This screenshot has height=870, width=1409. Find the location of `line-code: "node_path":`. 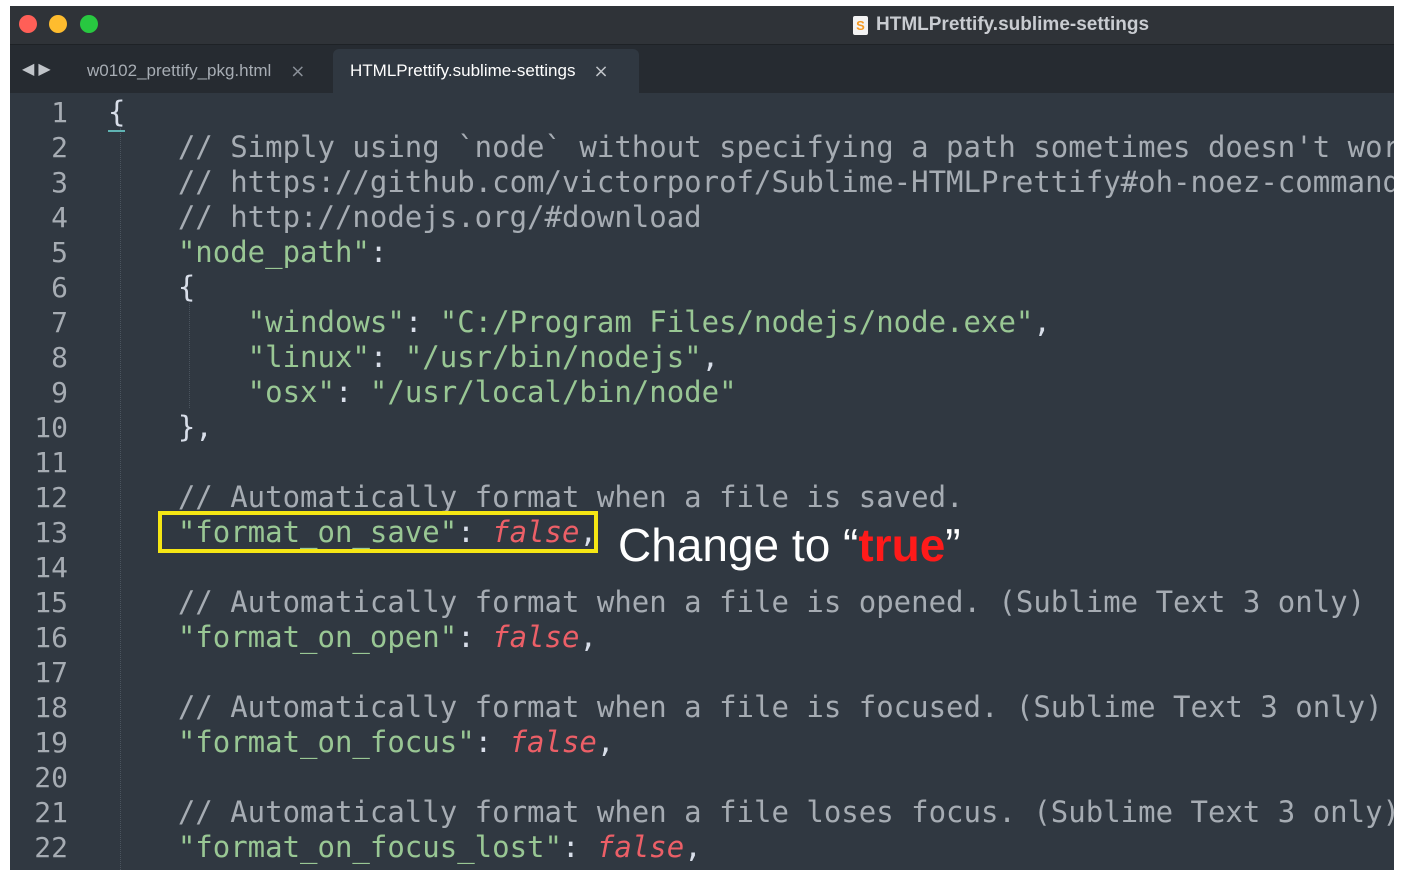

line-code: "node_path": is located at coordinates (248, 252).